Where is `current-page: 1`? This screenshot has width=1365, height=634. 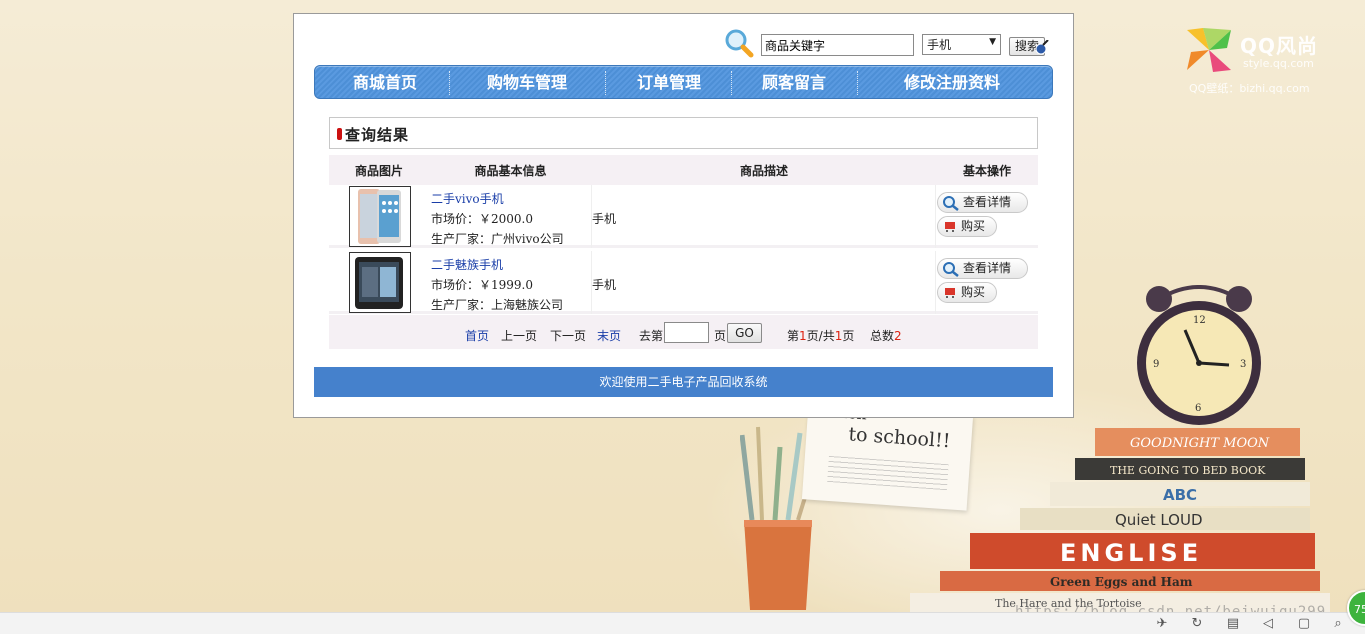 current-page: 1 is located at coordinates (803, 336).